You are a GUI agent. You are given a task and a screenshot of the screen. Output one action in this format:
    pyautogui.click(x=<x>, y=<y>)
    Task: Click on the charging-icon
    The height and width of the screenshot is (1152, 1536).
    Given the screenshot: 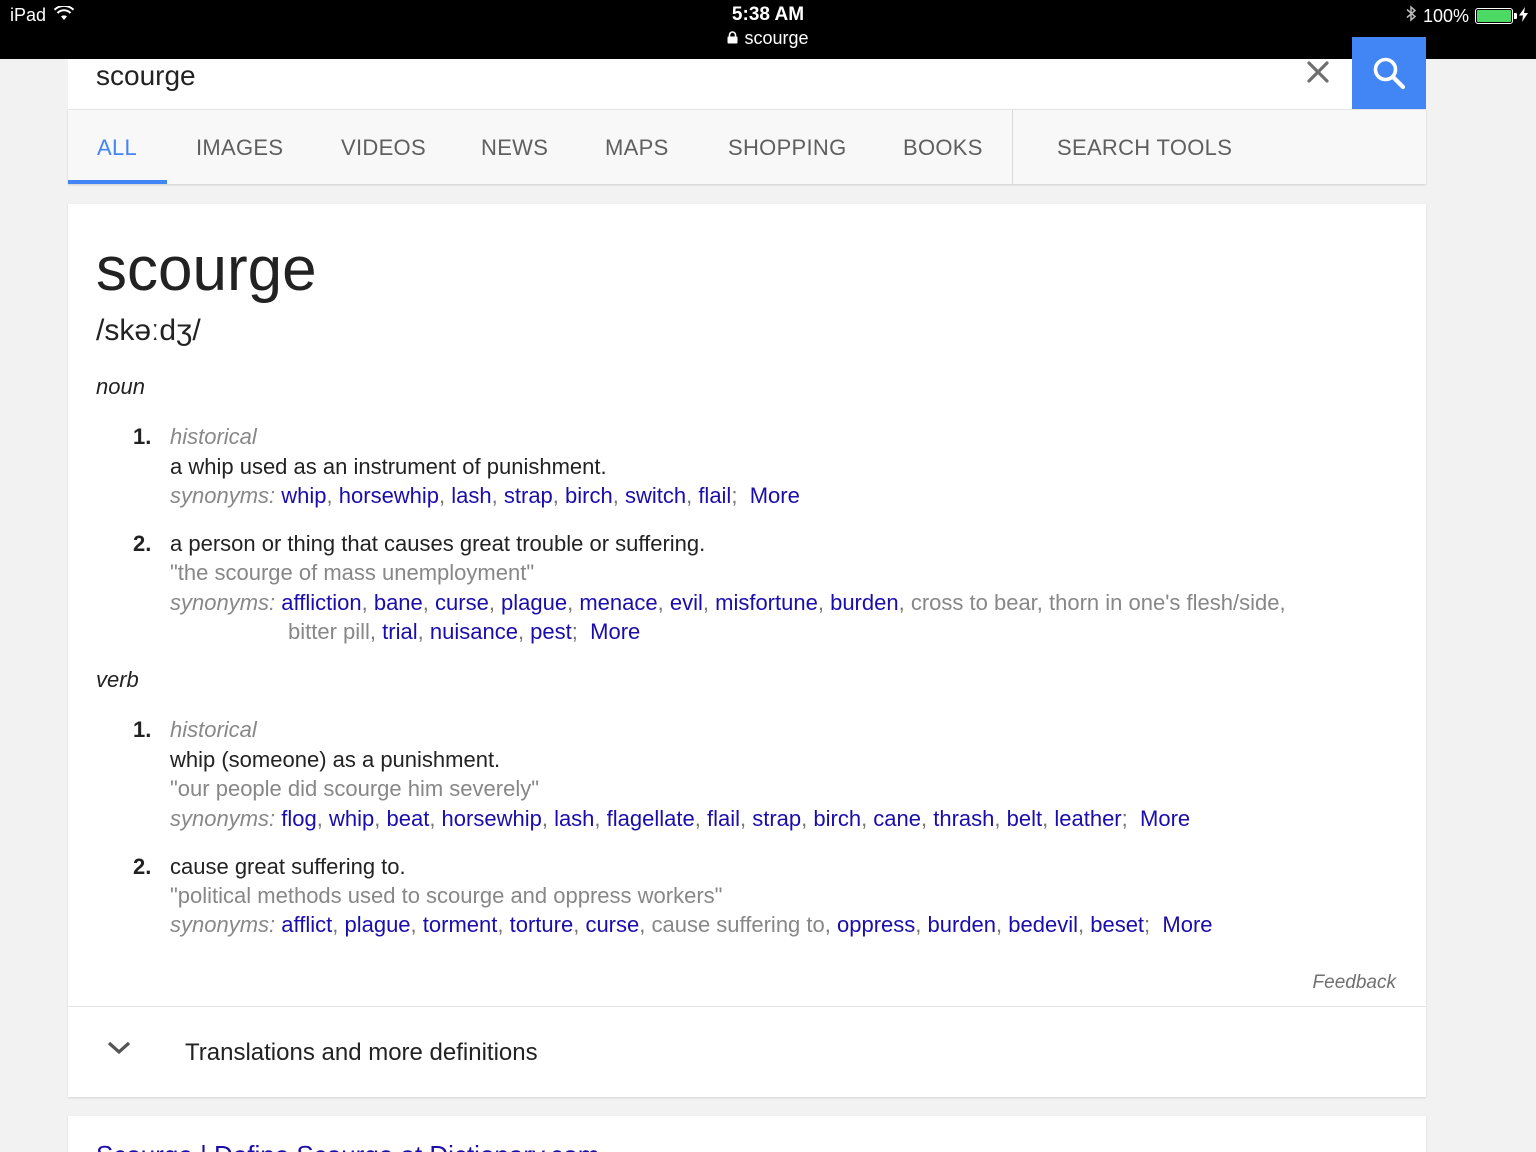 What is the action you would take?
    pyautogui.click(x=1523, y=16)
    